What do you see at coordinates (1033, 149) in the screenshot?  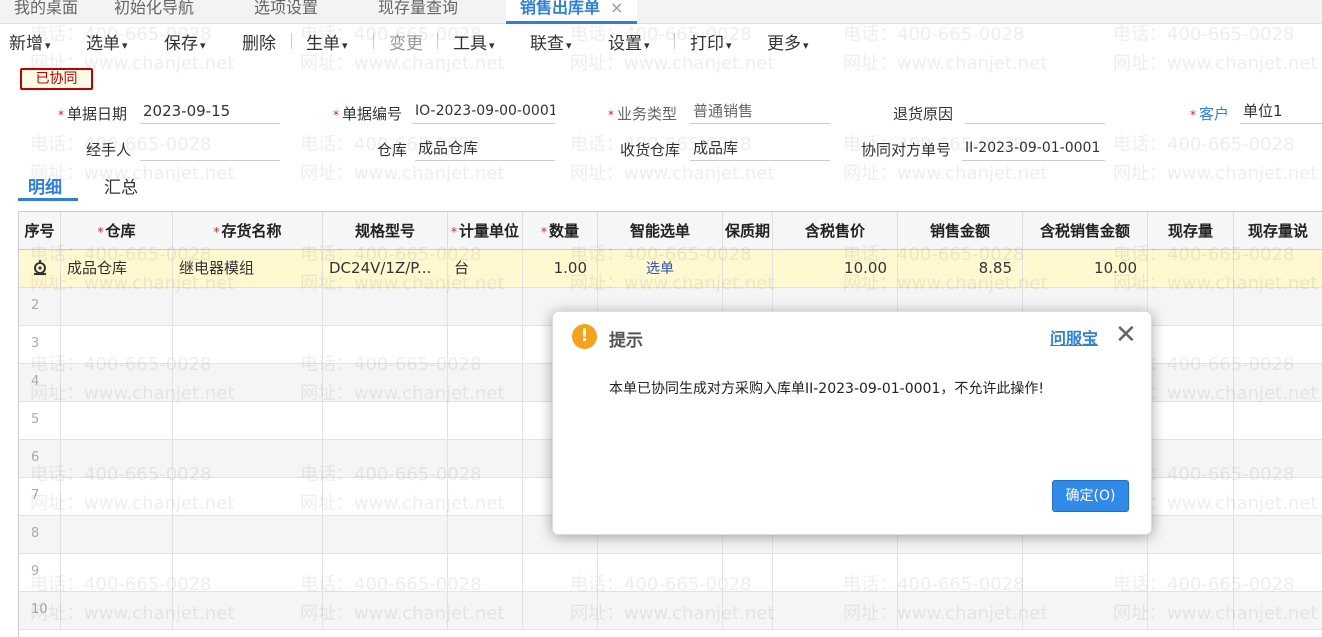 I see `partner-doc-field: II-2023-09-01-0001` at bounding box center [1033, 149].